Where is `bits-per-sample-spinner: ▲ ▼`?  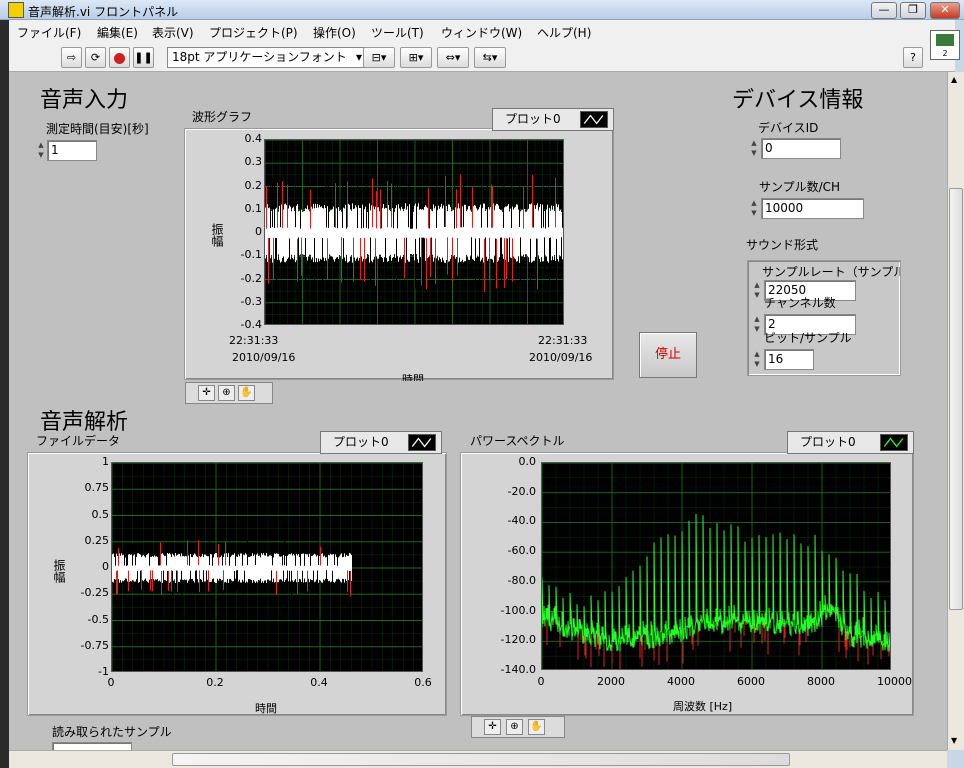 bits-per-sample-spinner: ▲ ▼ is located at coordinates (757, 359).